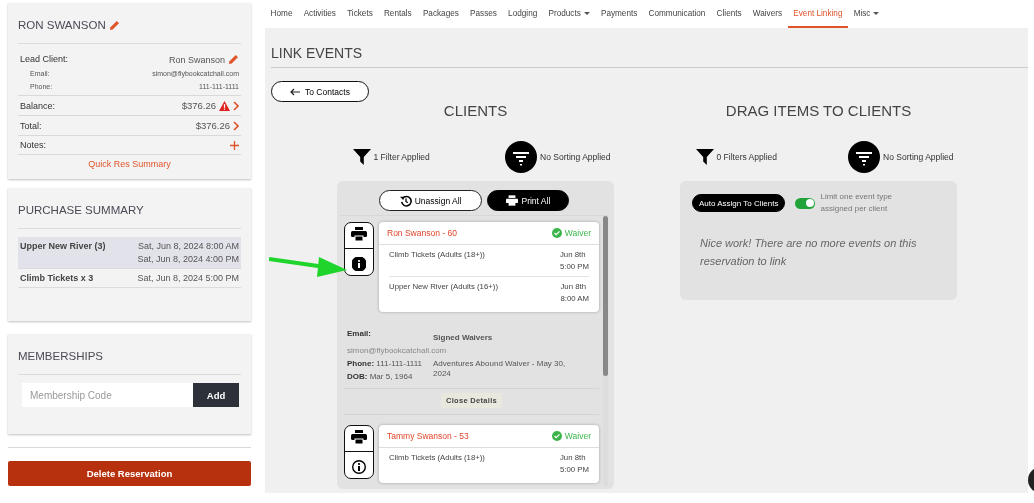 Image resolution: width=1034 pixels, height=503 pixels. I want to click on client-name: Tammy Swanson - 53, so click(428, 436).